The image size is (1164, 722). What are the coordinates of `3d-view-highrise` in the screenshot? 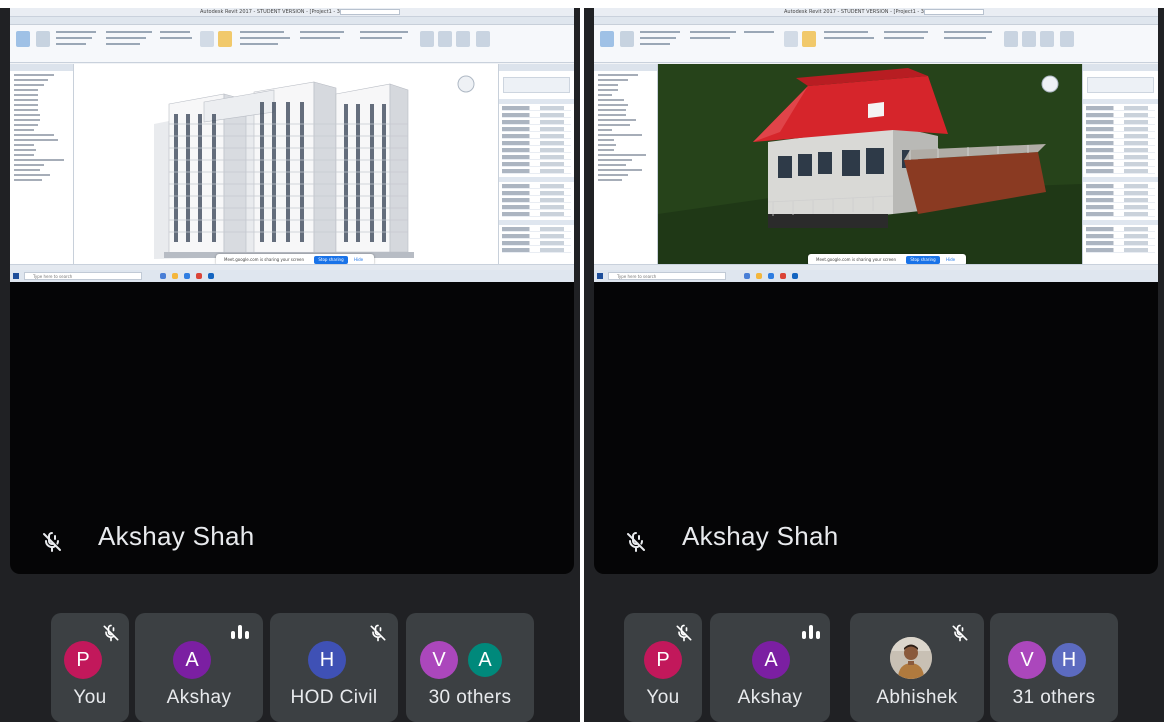 It's located at (286, 164).